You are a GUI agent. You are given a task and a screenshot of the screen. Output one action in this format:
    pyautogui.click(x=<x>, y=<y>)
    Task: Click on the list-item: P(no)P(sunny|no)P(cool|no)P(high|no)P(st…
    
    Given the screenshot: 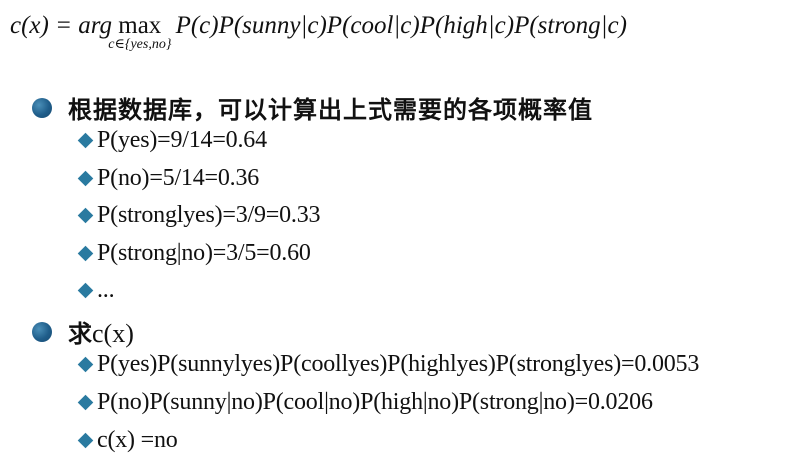 What is the action you would take?
    pyautogui.click(x=365, y=402)
    